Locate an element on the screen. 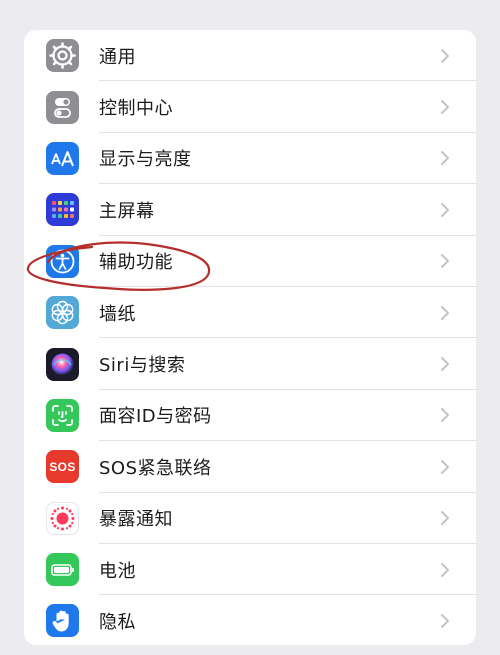 Image resolution: width=500 pixels, height=655 pixels. settings-item-label: 电池 is located at coordinates (117, 571).